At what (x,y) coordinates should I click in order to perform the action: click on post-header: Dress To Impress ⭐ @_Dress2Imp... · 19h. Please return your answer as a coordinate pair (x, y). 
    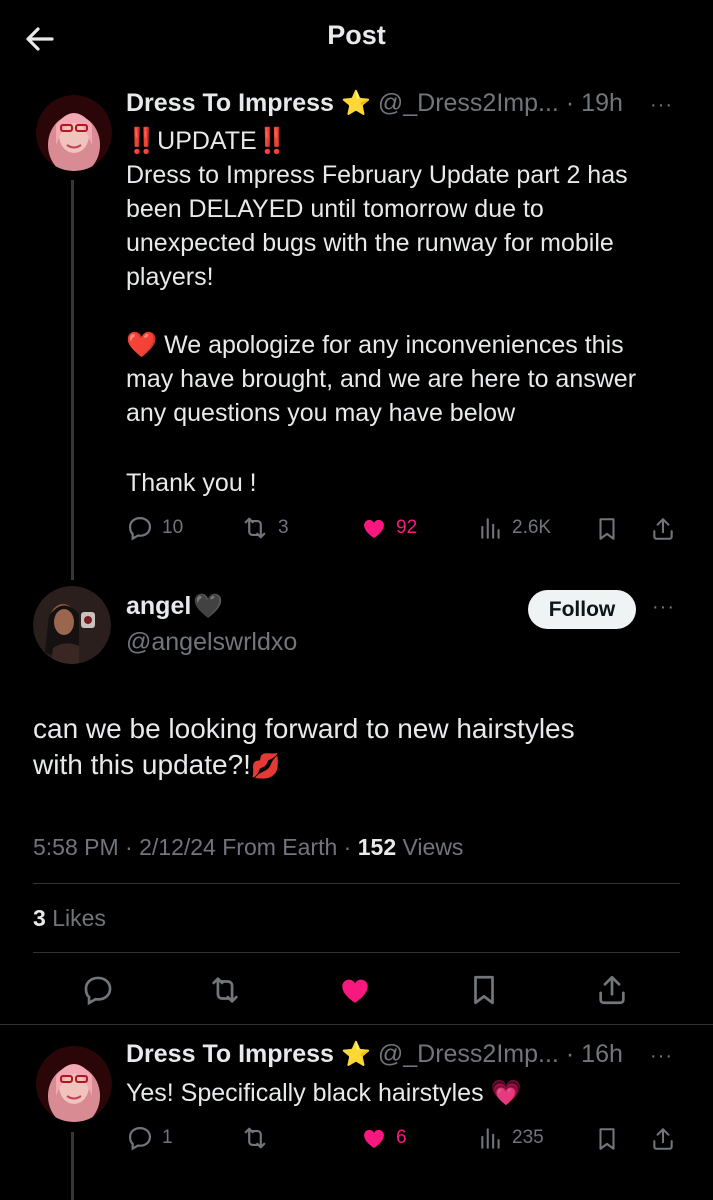
    Looking at the image, I should click on (374, 103).